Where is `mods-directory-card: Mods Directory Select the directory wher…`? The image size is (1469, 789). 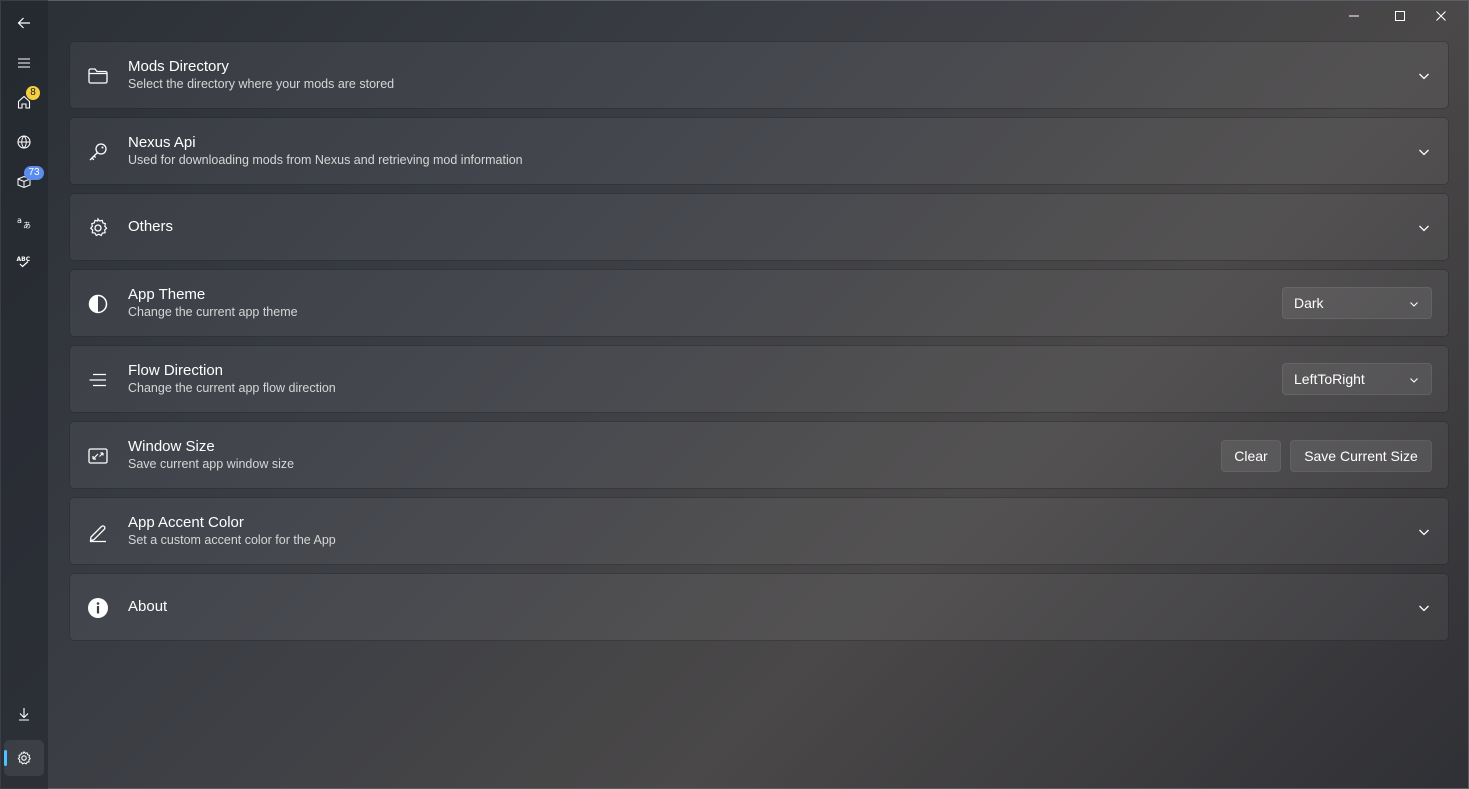
mods-directory-card: Mods Directory Select the directory wher… is located at coordinates (759, 75).